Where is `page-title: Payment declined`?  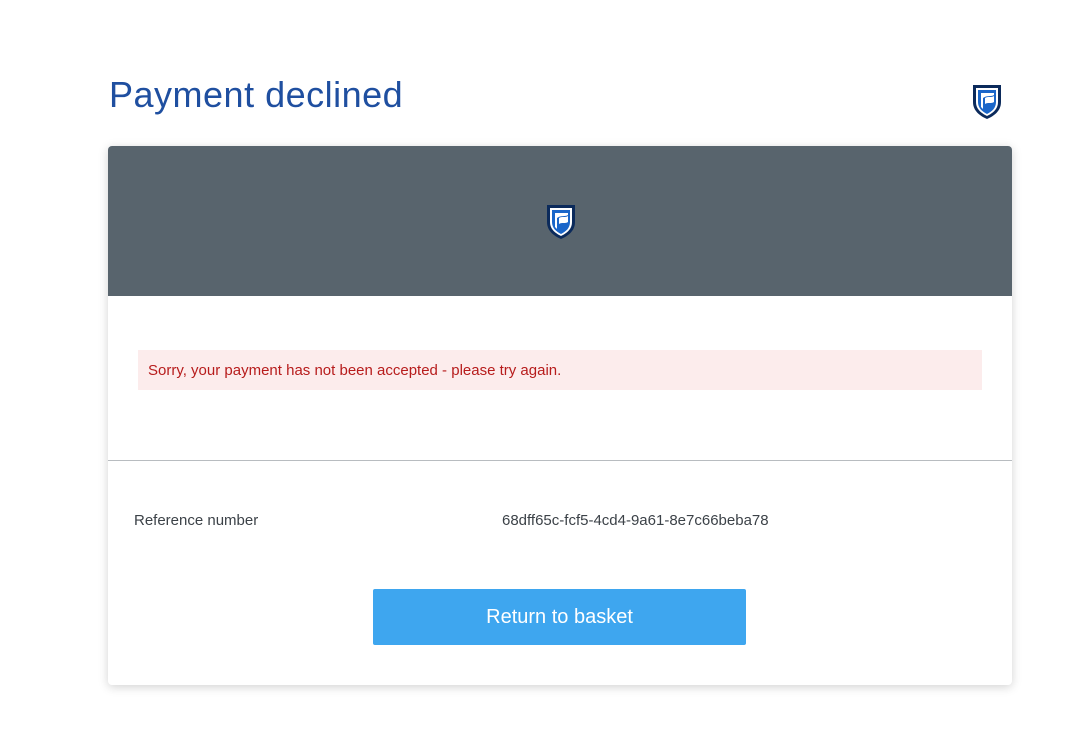
page-title: Payment declined is located at coordinates (256, 94).